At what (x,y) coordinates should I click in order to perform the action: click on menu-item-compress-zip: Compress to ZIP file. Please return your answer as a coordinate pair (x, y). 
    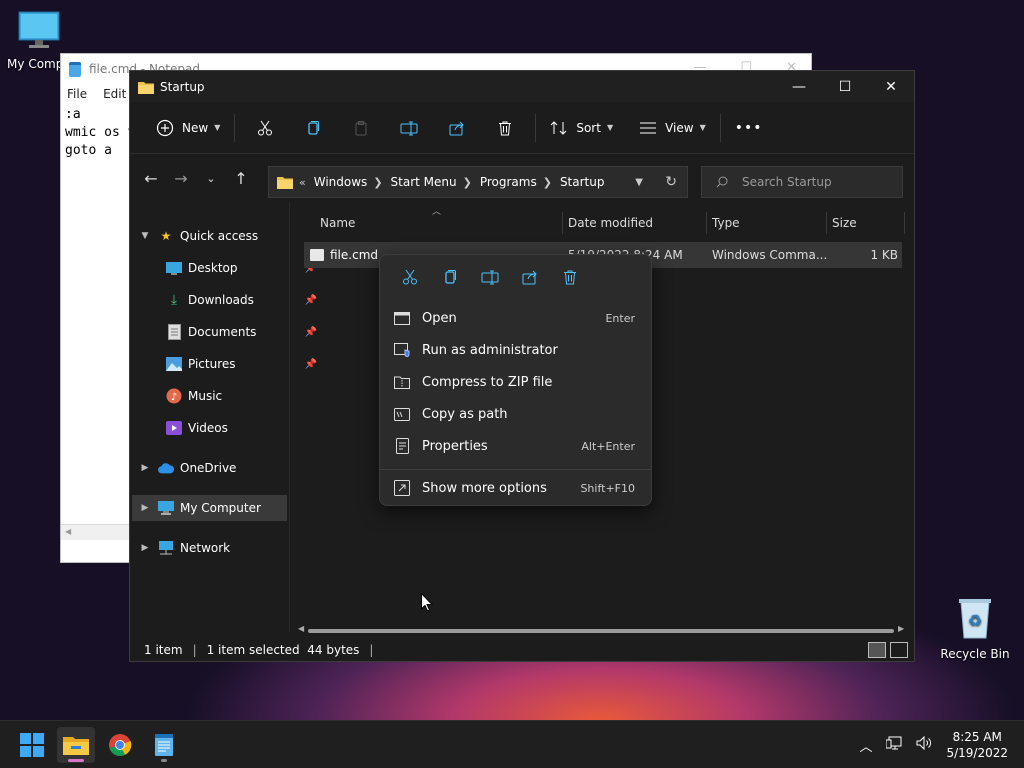
    Looking at the image, I should click on (516, 382).